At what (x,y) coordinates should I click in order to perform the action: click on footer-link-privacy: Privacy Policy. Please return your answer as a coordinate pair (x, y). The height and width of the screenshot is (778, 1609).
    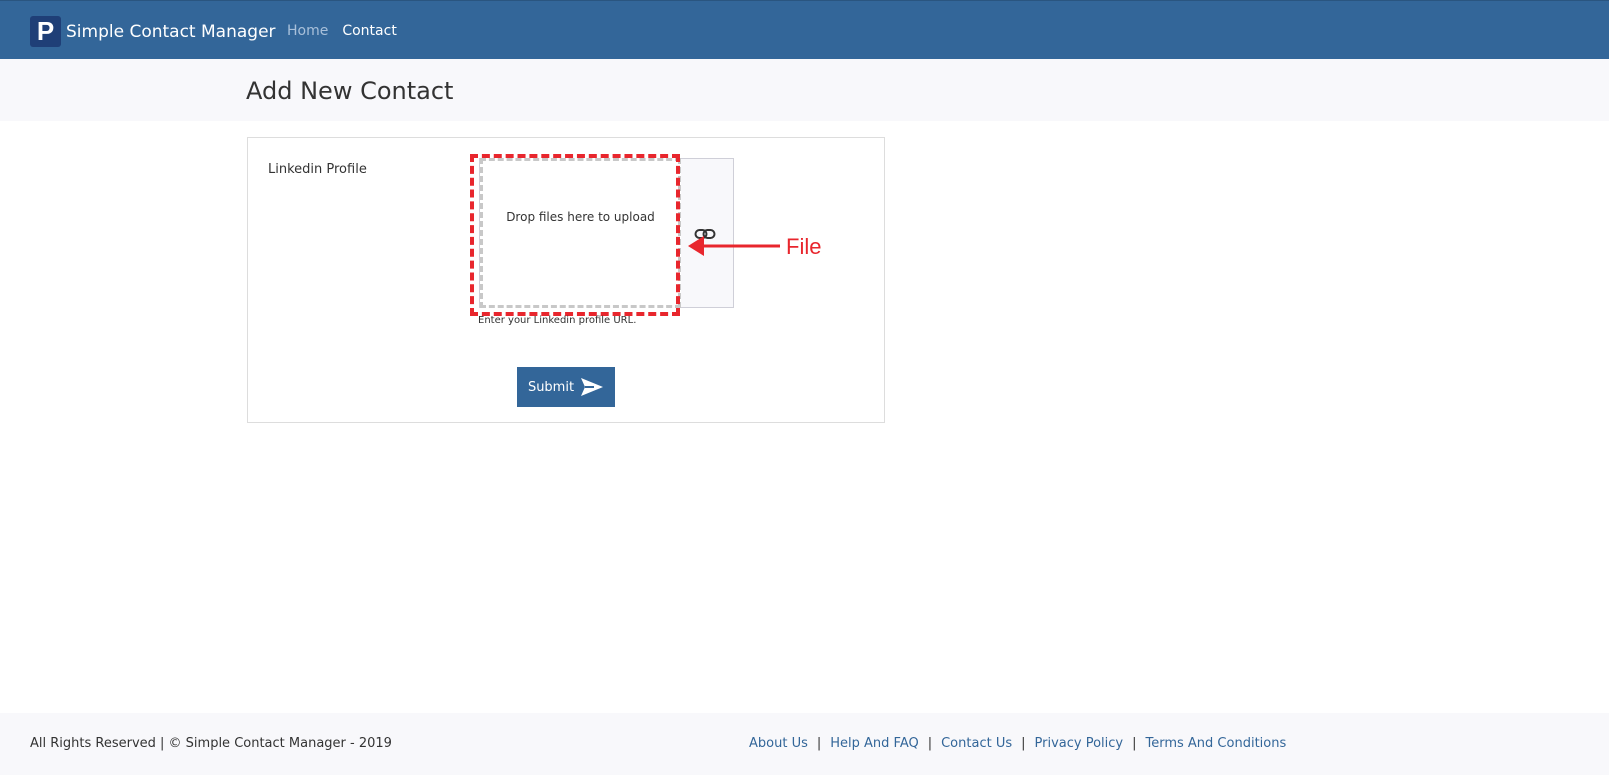
    Looking at the image, I should click on (1079, 743).